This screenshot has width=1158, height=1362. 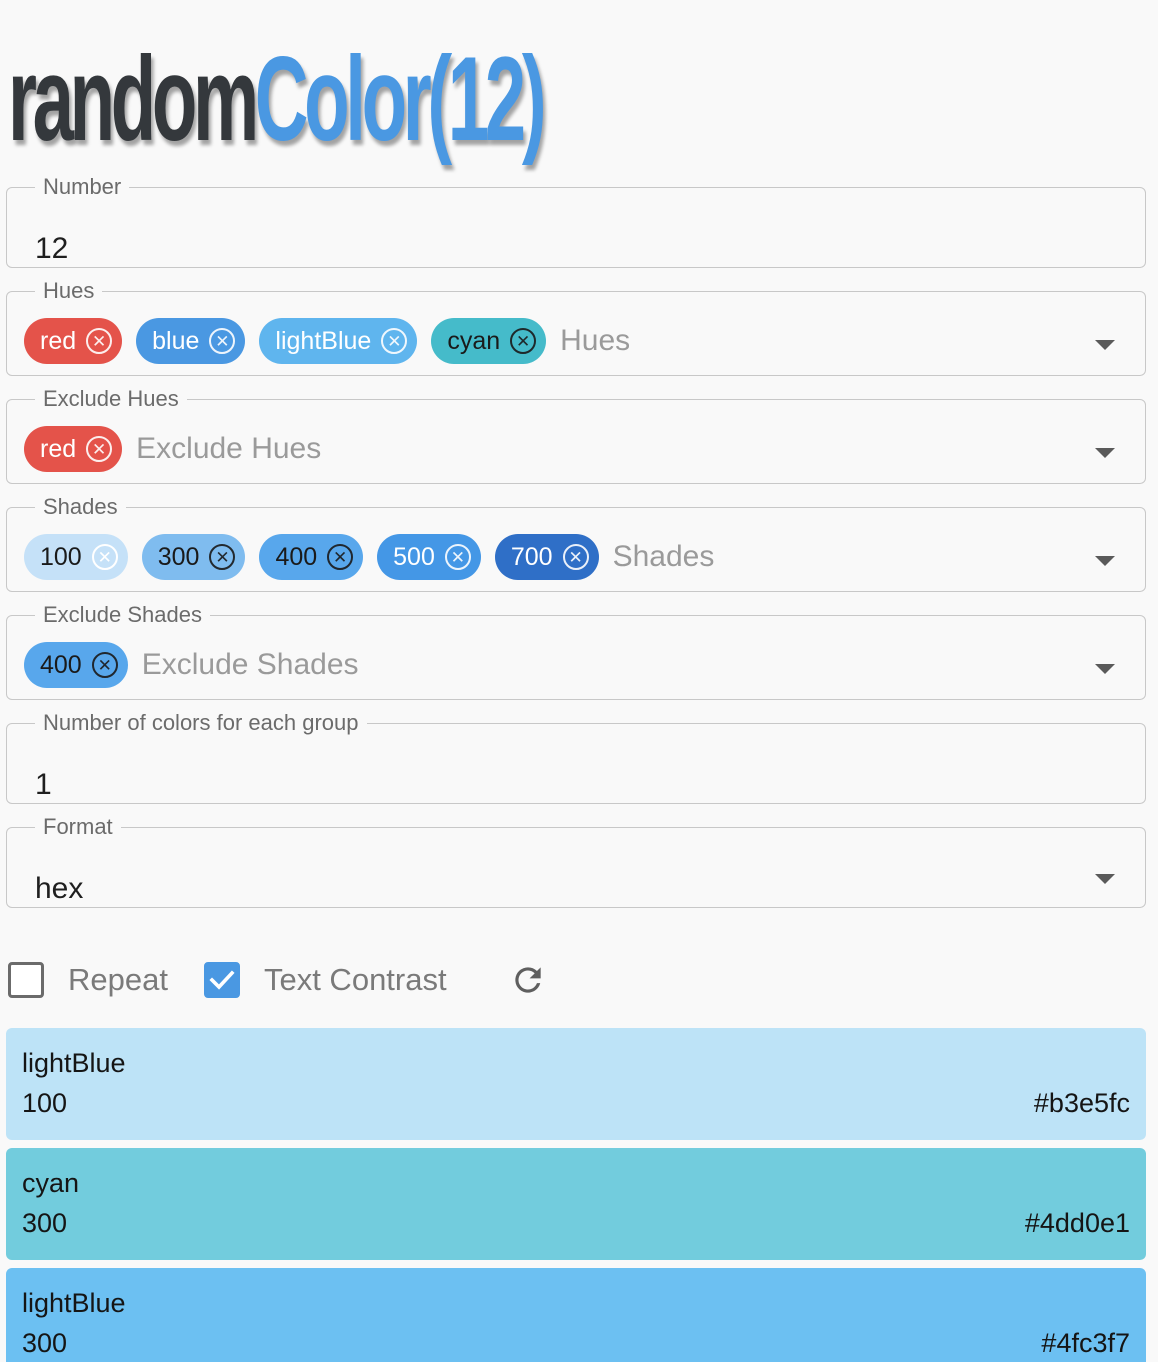 I want to click on refresh-icon, so click(x=528, y=980).